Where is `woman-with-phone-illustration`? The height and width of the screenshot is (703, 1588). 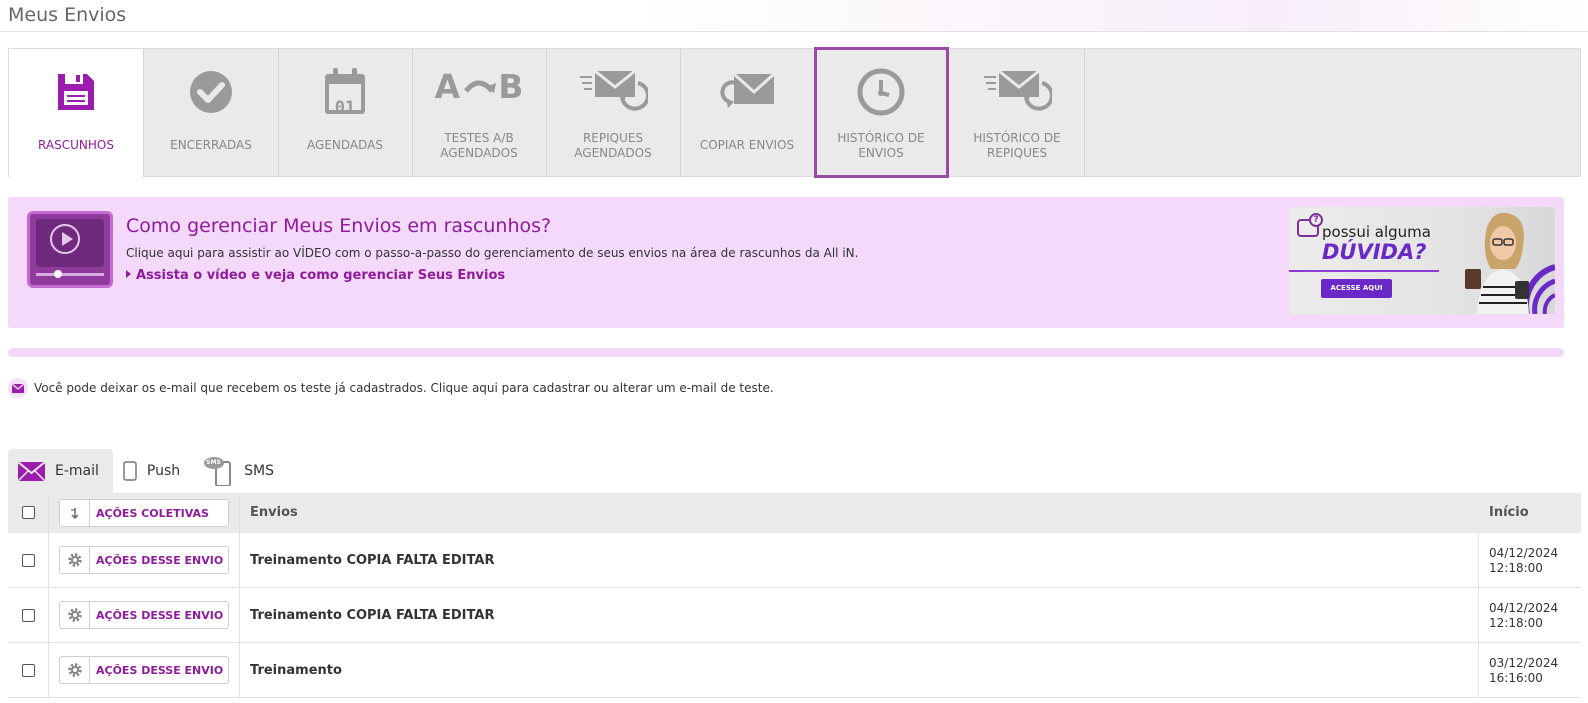 woman-with-phone-illustration is located at coordinates (1510, 263).